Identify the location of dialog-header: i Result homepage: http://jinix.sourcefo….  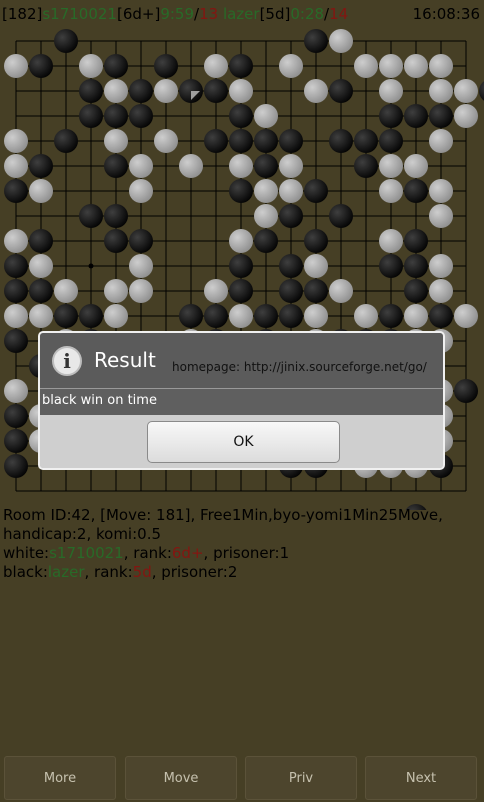
(241, 360).